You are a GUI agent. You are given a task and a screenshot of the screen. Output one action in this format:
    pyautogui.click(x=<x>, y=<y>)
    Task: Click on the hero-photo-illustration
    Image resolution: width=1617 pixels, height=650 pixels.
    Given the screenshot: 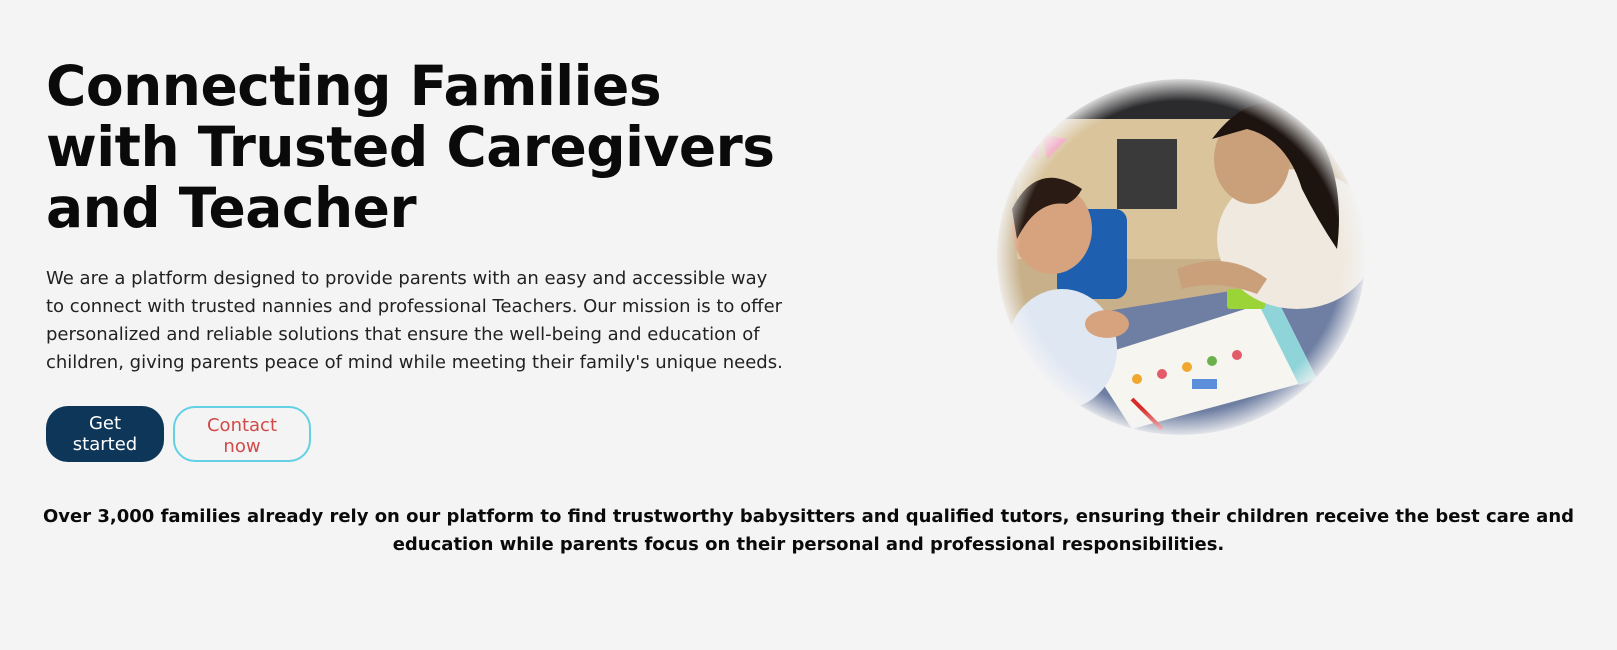 What is the action you would take?
    pyautogui.click(x=1181, y=257)
    